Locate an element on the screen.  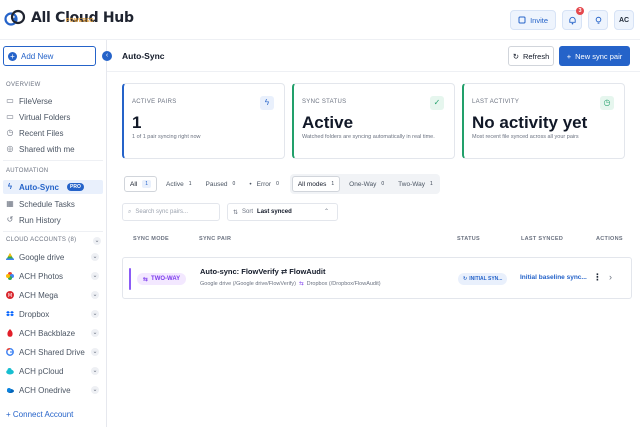
sort-icon: ⇅ is located at coordinates (236, 212).